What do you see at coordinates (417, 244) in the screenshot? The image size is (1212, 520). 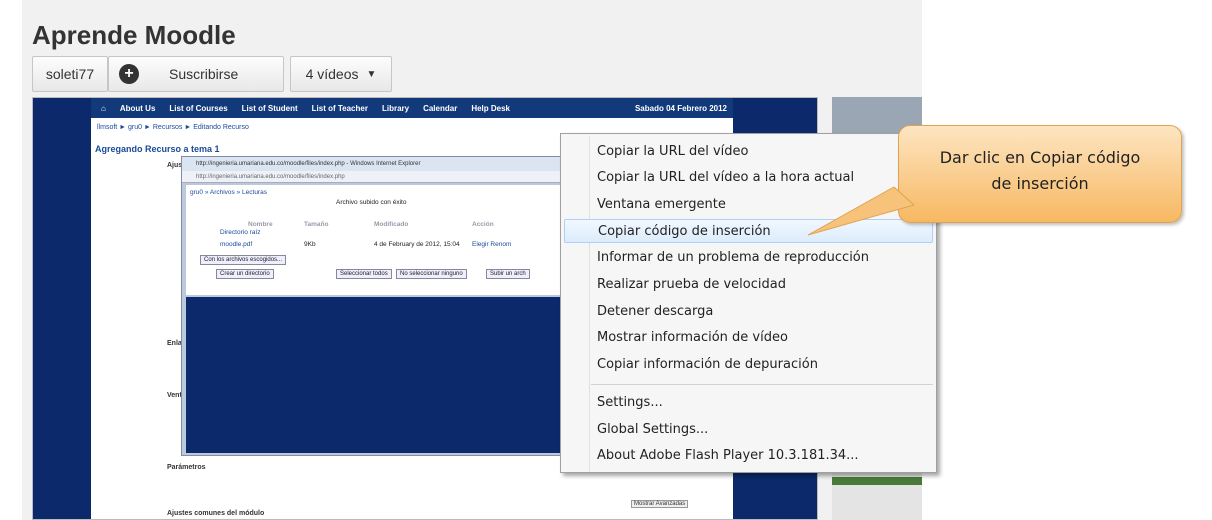 I see `ie-date: 4 de February de 2012, 15:04` at bounding box center [417, 244].